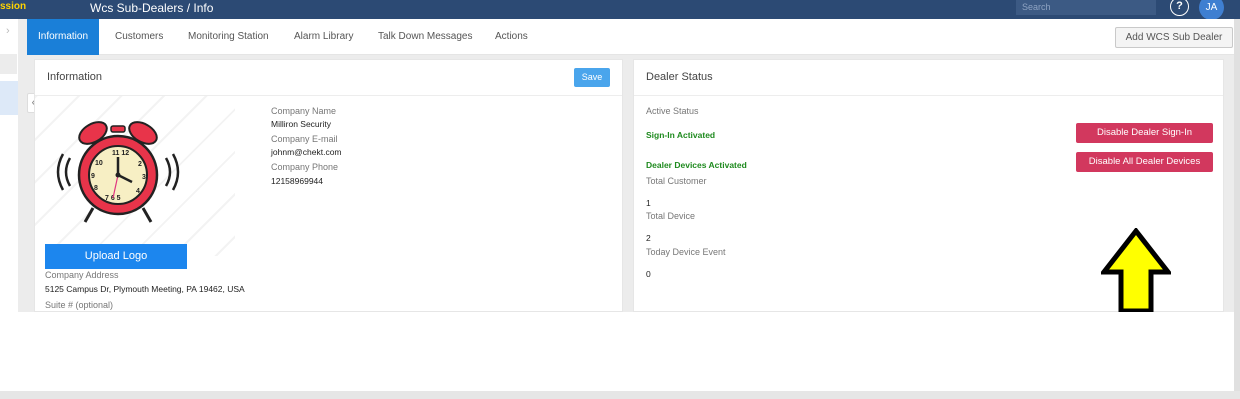 This screenshot has height=399, width=1240. Describe the element at coordinates (696, 165) in the screenshot. I see `devices-status: Dealer Devices Activated` at that location.